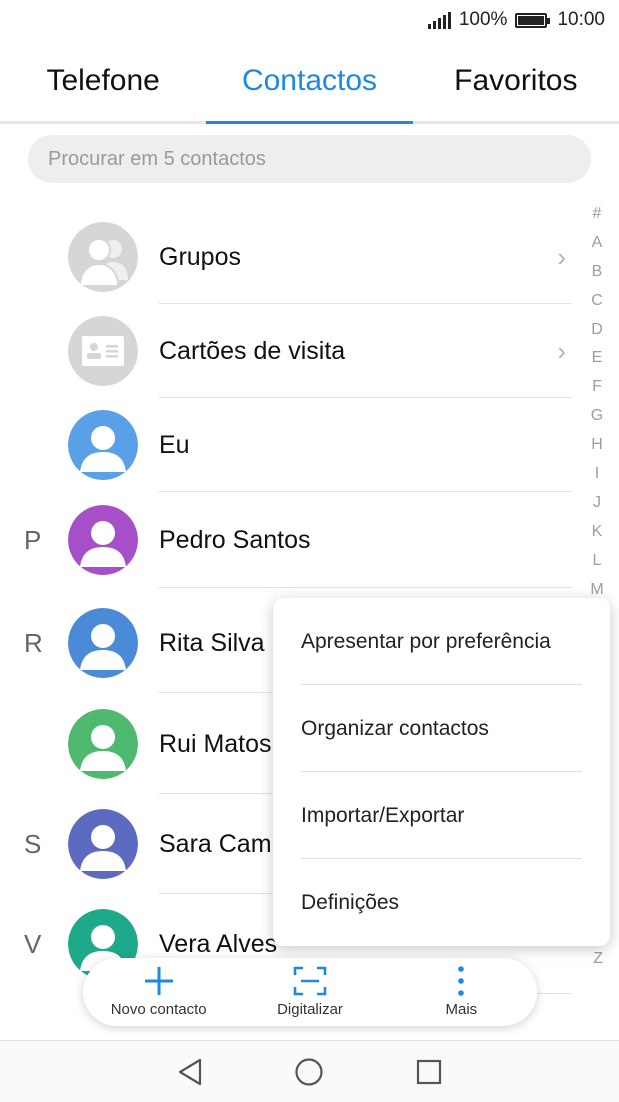  What do you see at coordinates (383, 815) in the screenshot?
I see `menu-item-label: Importar/Exportar` at bounding box center [383, 815].